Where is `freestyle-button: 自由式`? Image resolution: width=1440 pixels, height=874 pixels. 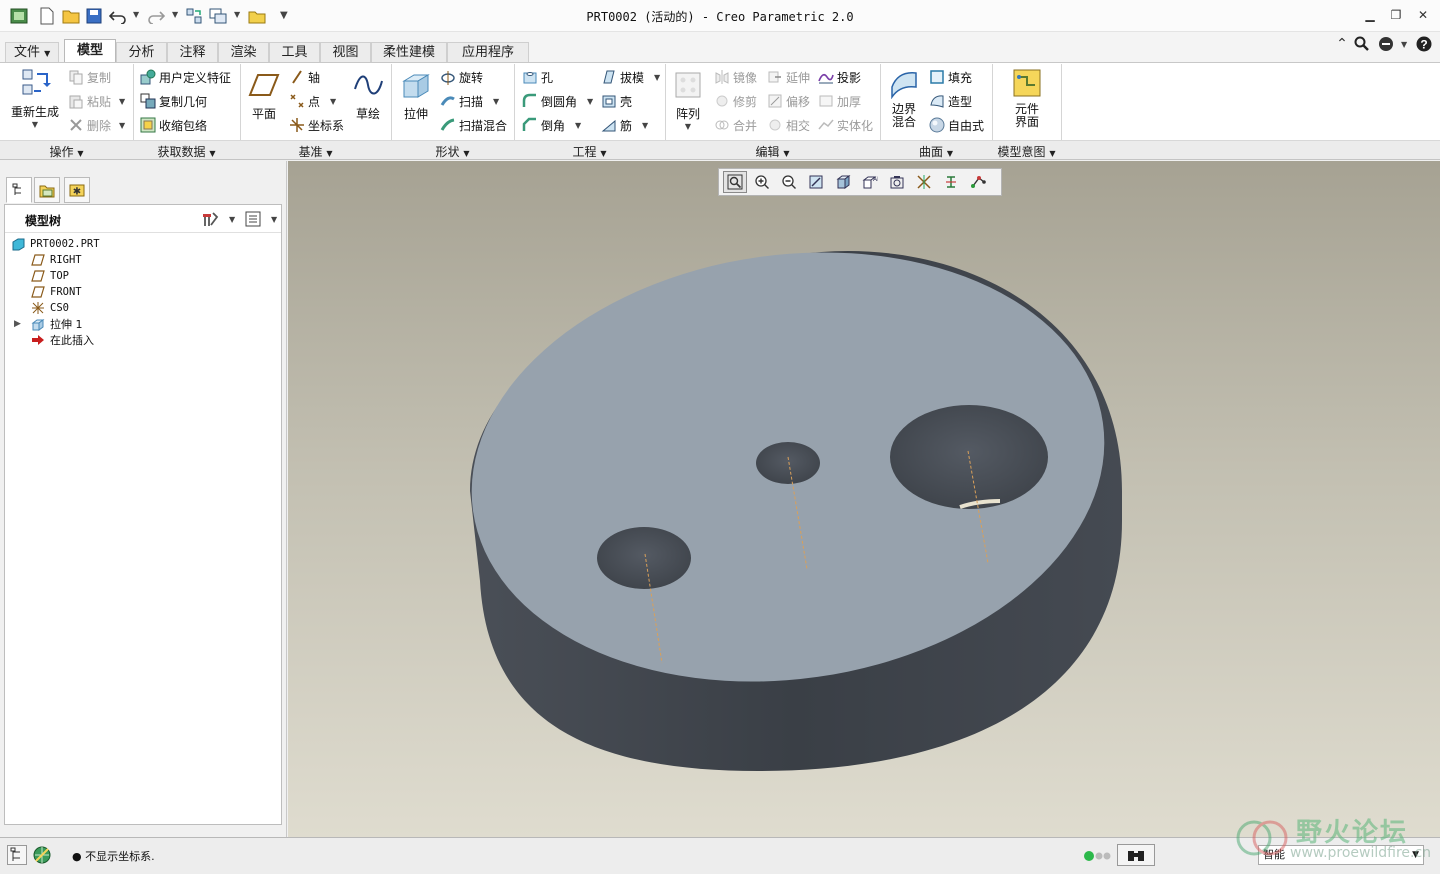
freestyle-button: 自由式 is located at coordinates (956, 125).